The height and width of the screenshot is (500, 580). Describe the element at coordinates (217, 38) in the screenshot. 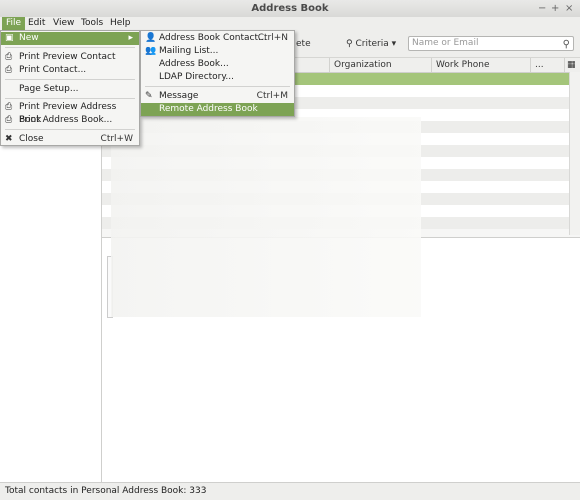

I see `menu-item-address-book-contact: 👤 Address Book Contact... Ctrl+N` at that location.